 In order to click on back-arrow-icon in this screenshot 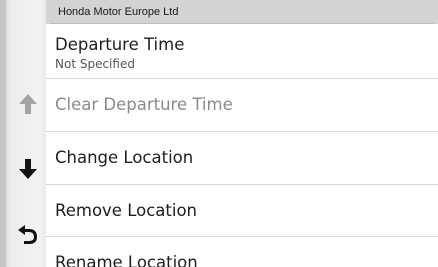, I will do `click(27, 234)`.